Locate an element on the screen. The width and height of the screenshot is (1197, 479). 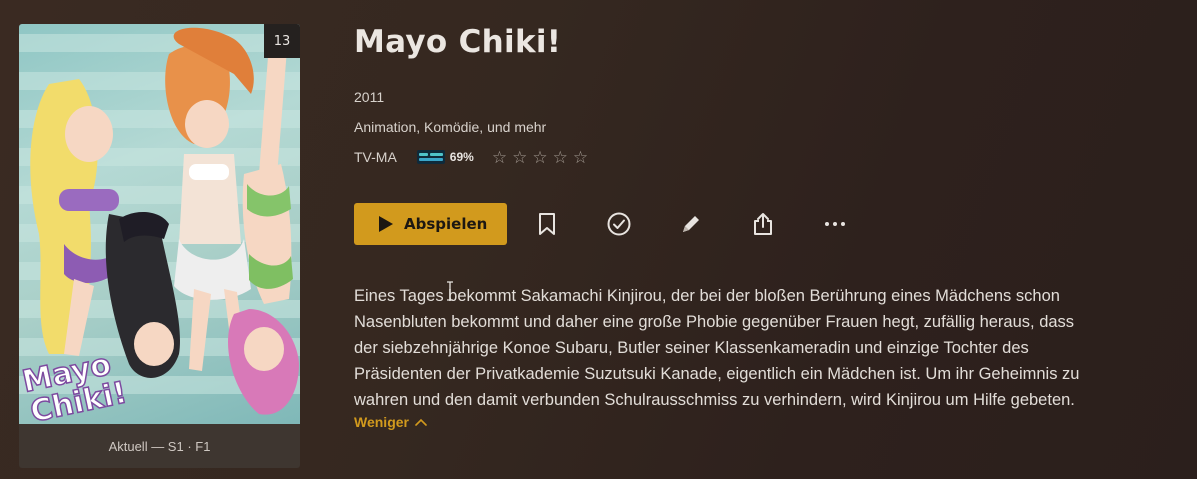
more-icon is located at coordinates (835, 224).